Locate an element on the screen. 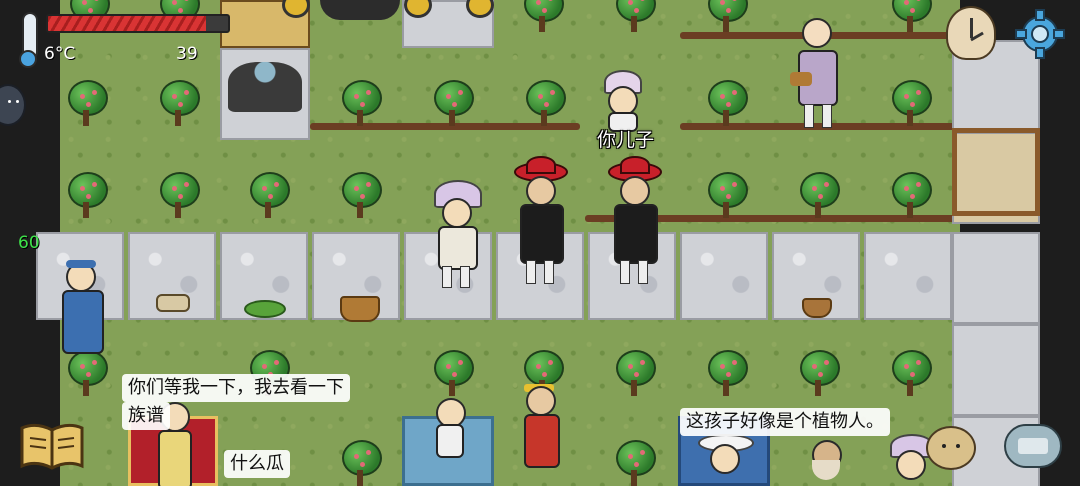 Image resolution: width=1080 pixels, height=486 pixels. speech-wait-line1: 你们等我一下，我去看一下 is located at coordinates (236, 388).